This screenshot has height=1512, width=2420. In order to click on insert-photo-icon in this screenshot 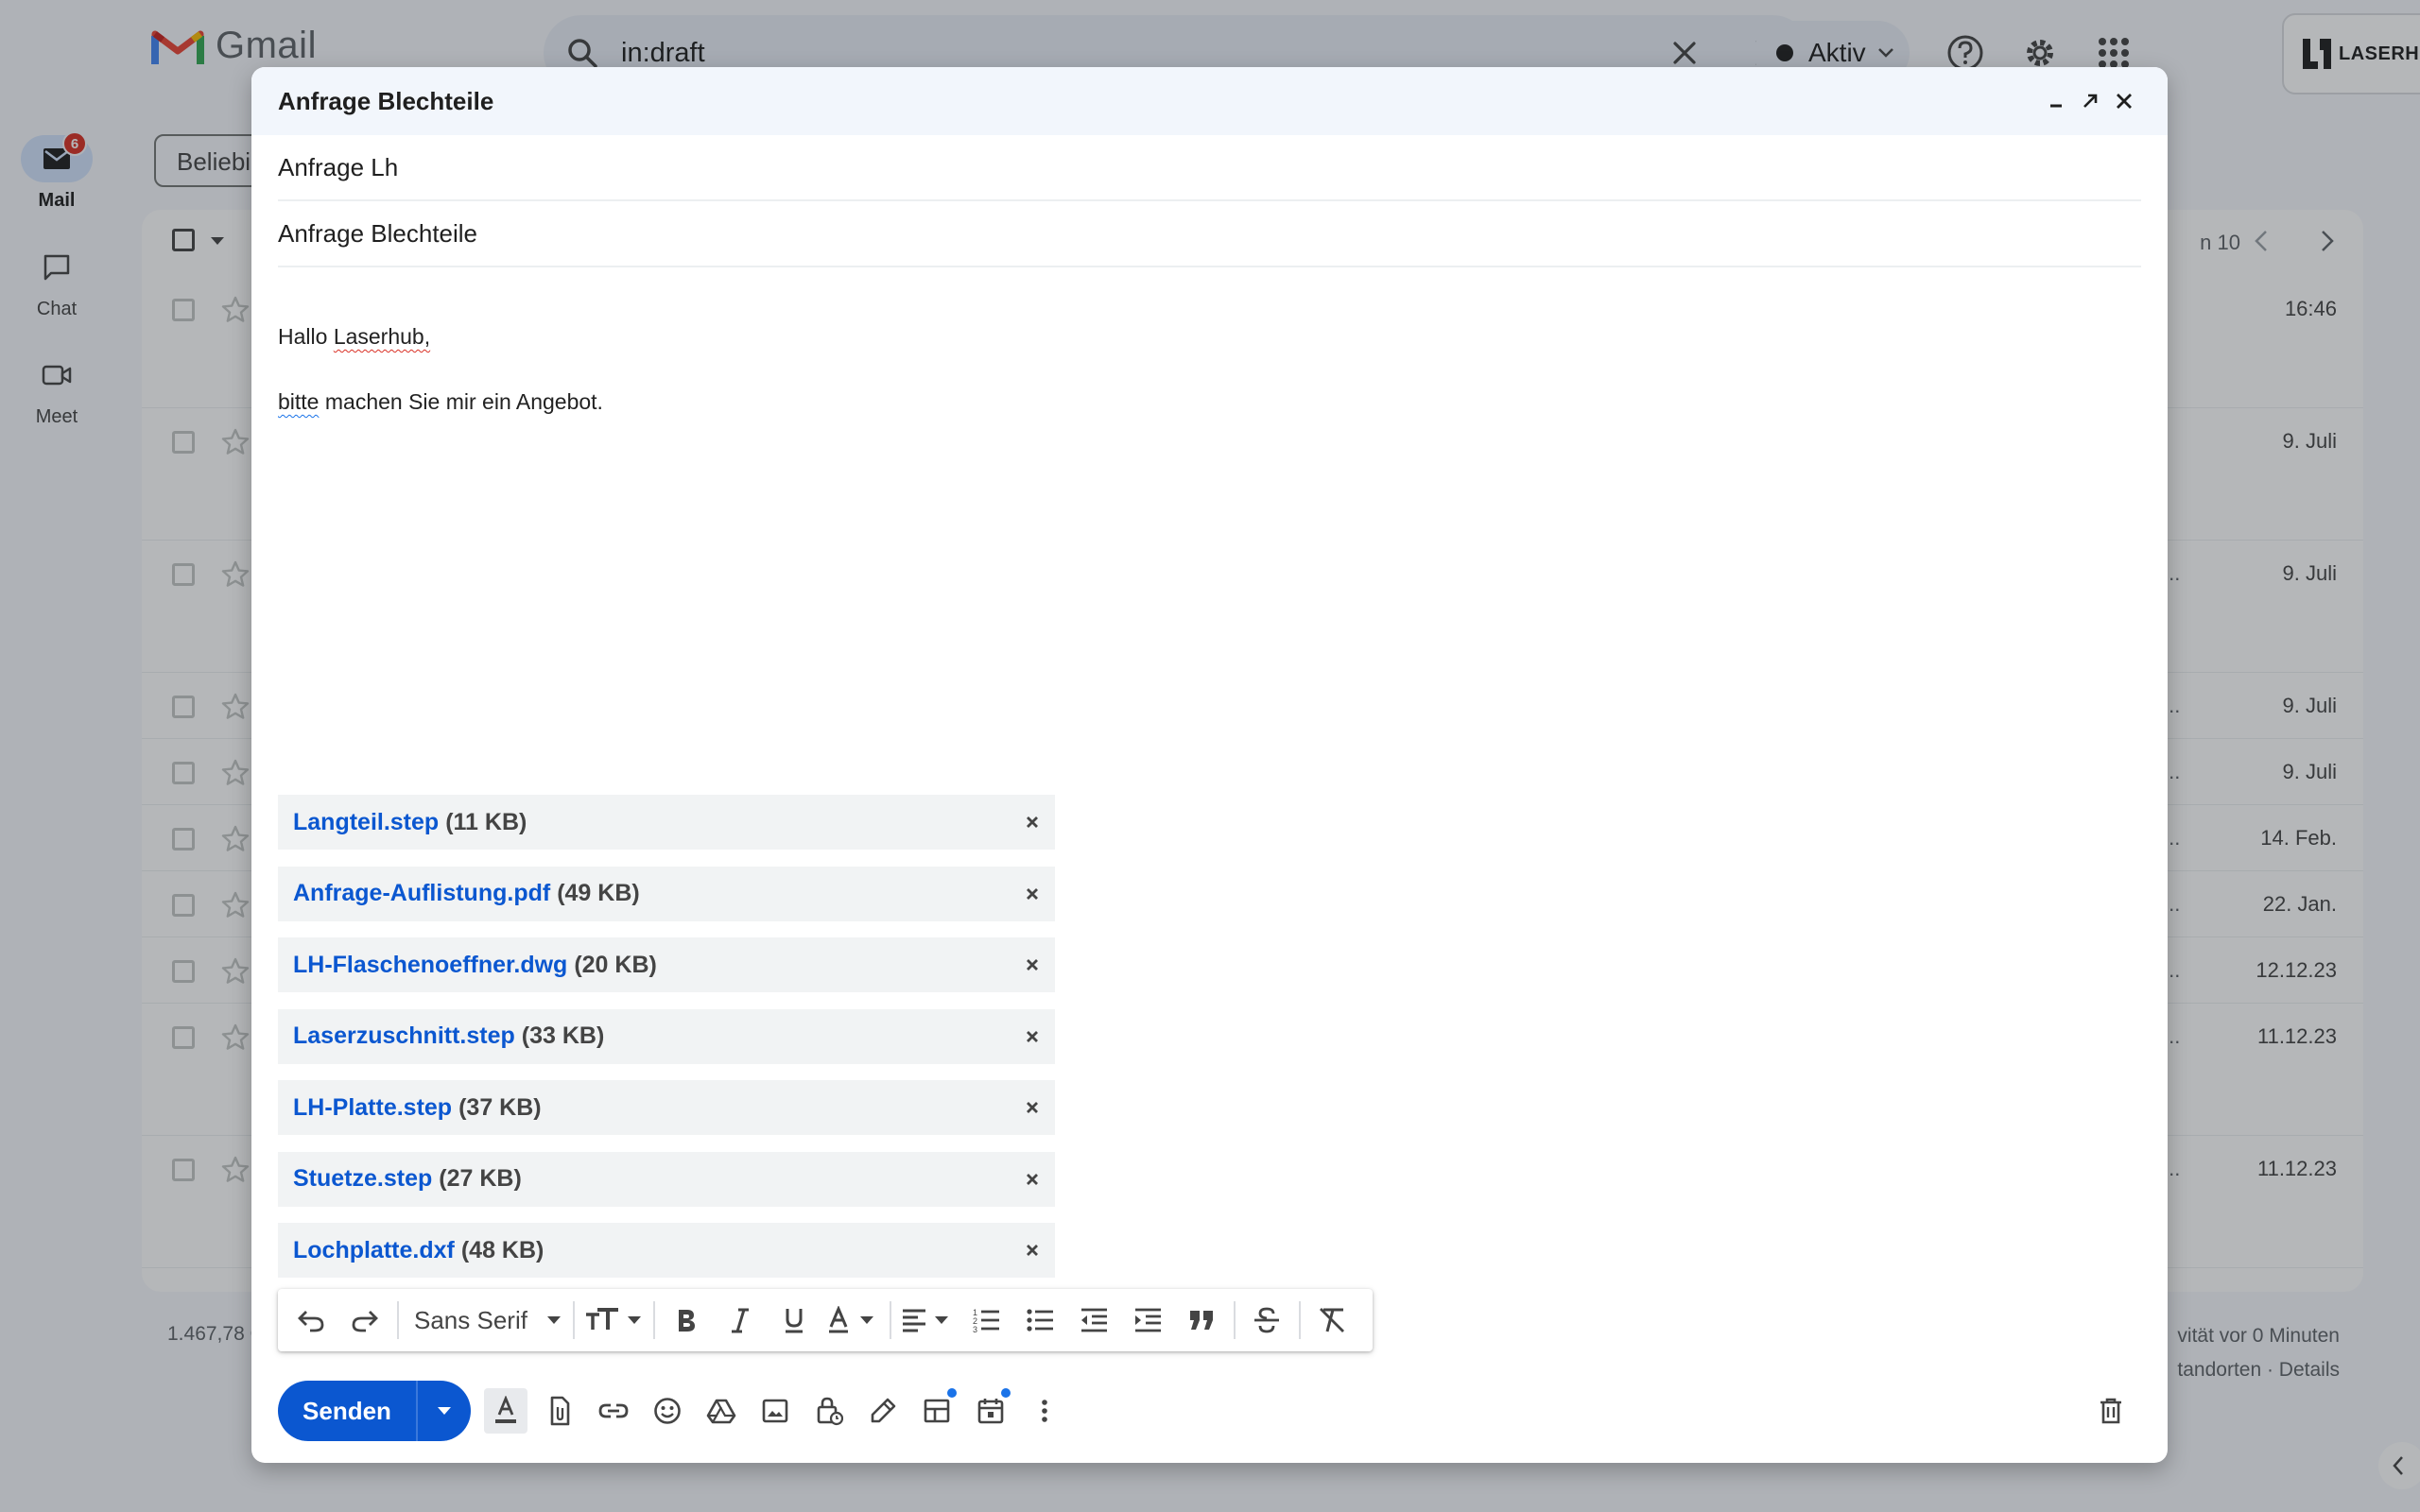, I will do `click(775, 1411)`.